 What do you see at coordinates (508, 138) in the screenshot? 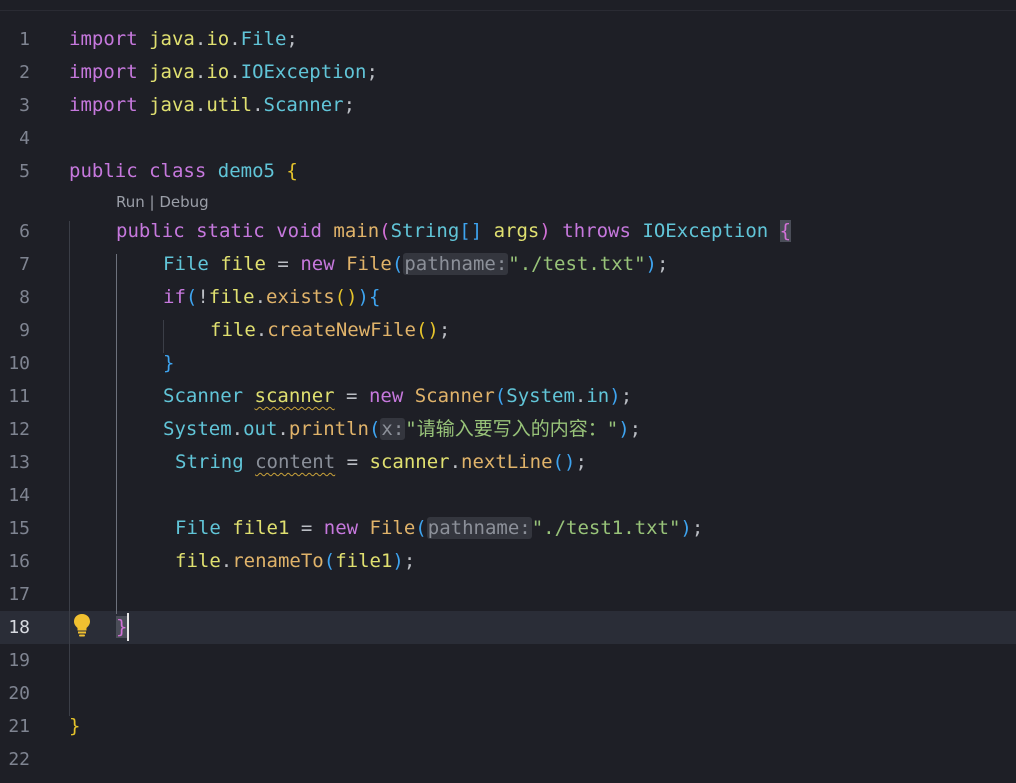
I see `code-line: 4` at bounding box center [508, 138].